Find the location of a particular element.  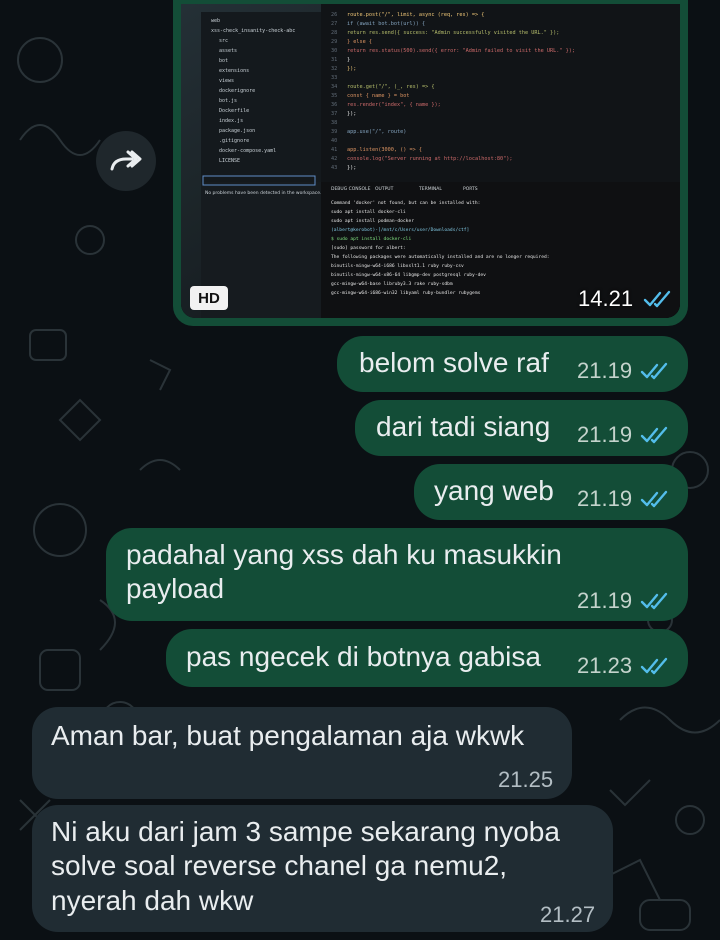

message-time: 21.25 is located at coordinates (526, 779).